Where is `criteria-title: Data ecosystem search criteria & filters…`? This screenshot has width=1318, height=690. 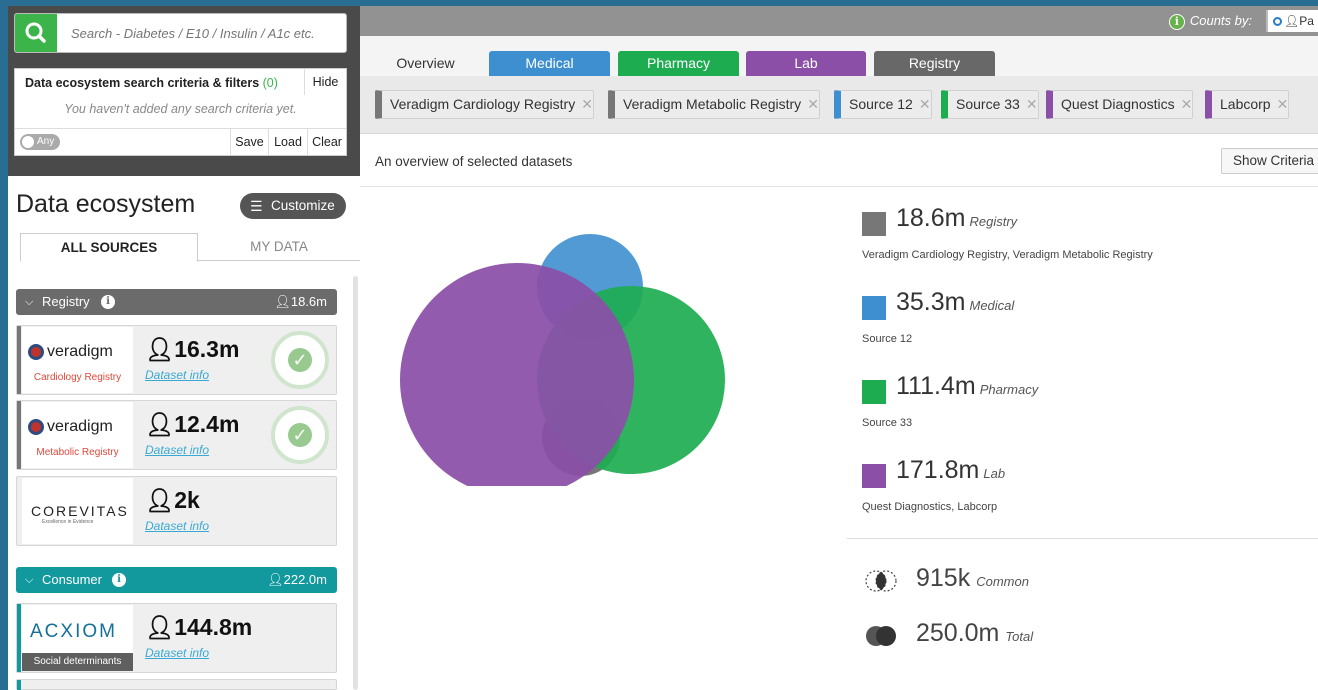
criteria-title: Data ecosystem search criteria & filters… is located at coordinates (151, 83).